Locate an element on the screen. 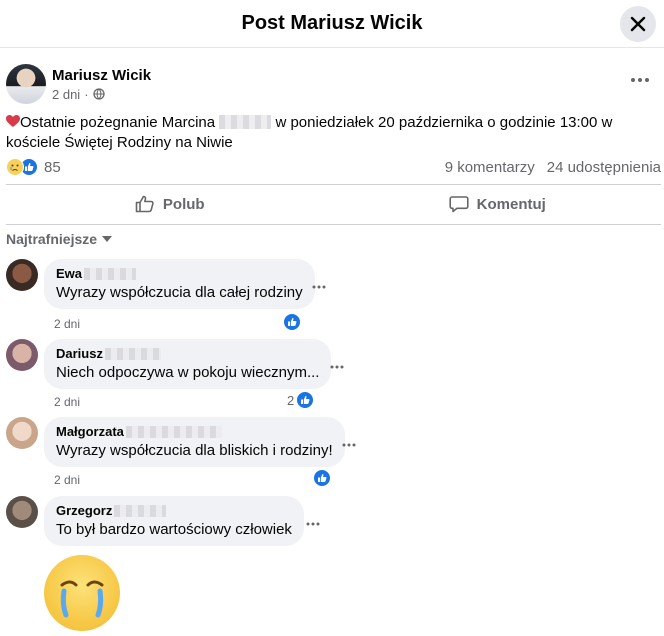 The width and height of the screenshot is (664, 636). comment-text: Wyrazy współczucia dla całej rodziny is located at coordinates (179, 292).